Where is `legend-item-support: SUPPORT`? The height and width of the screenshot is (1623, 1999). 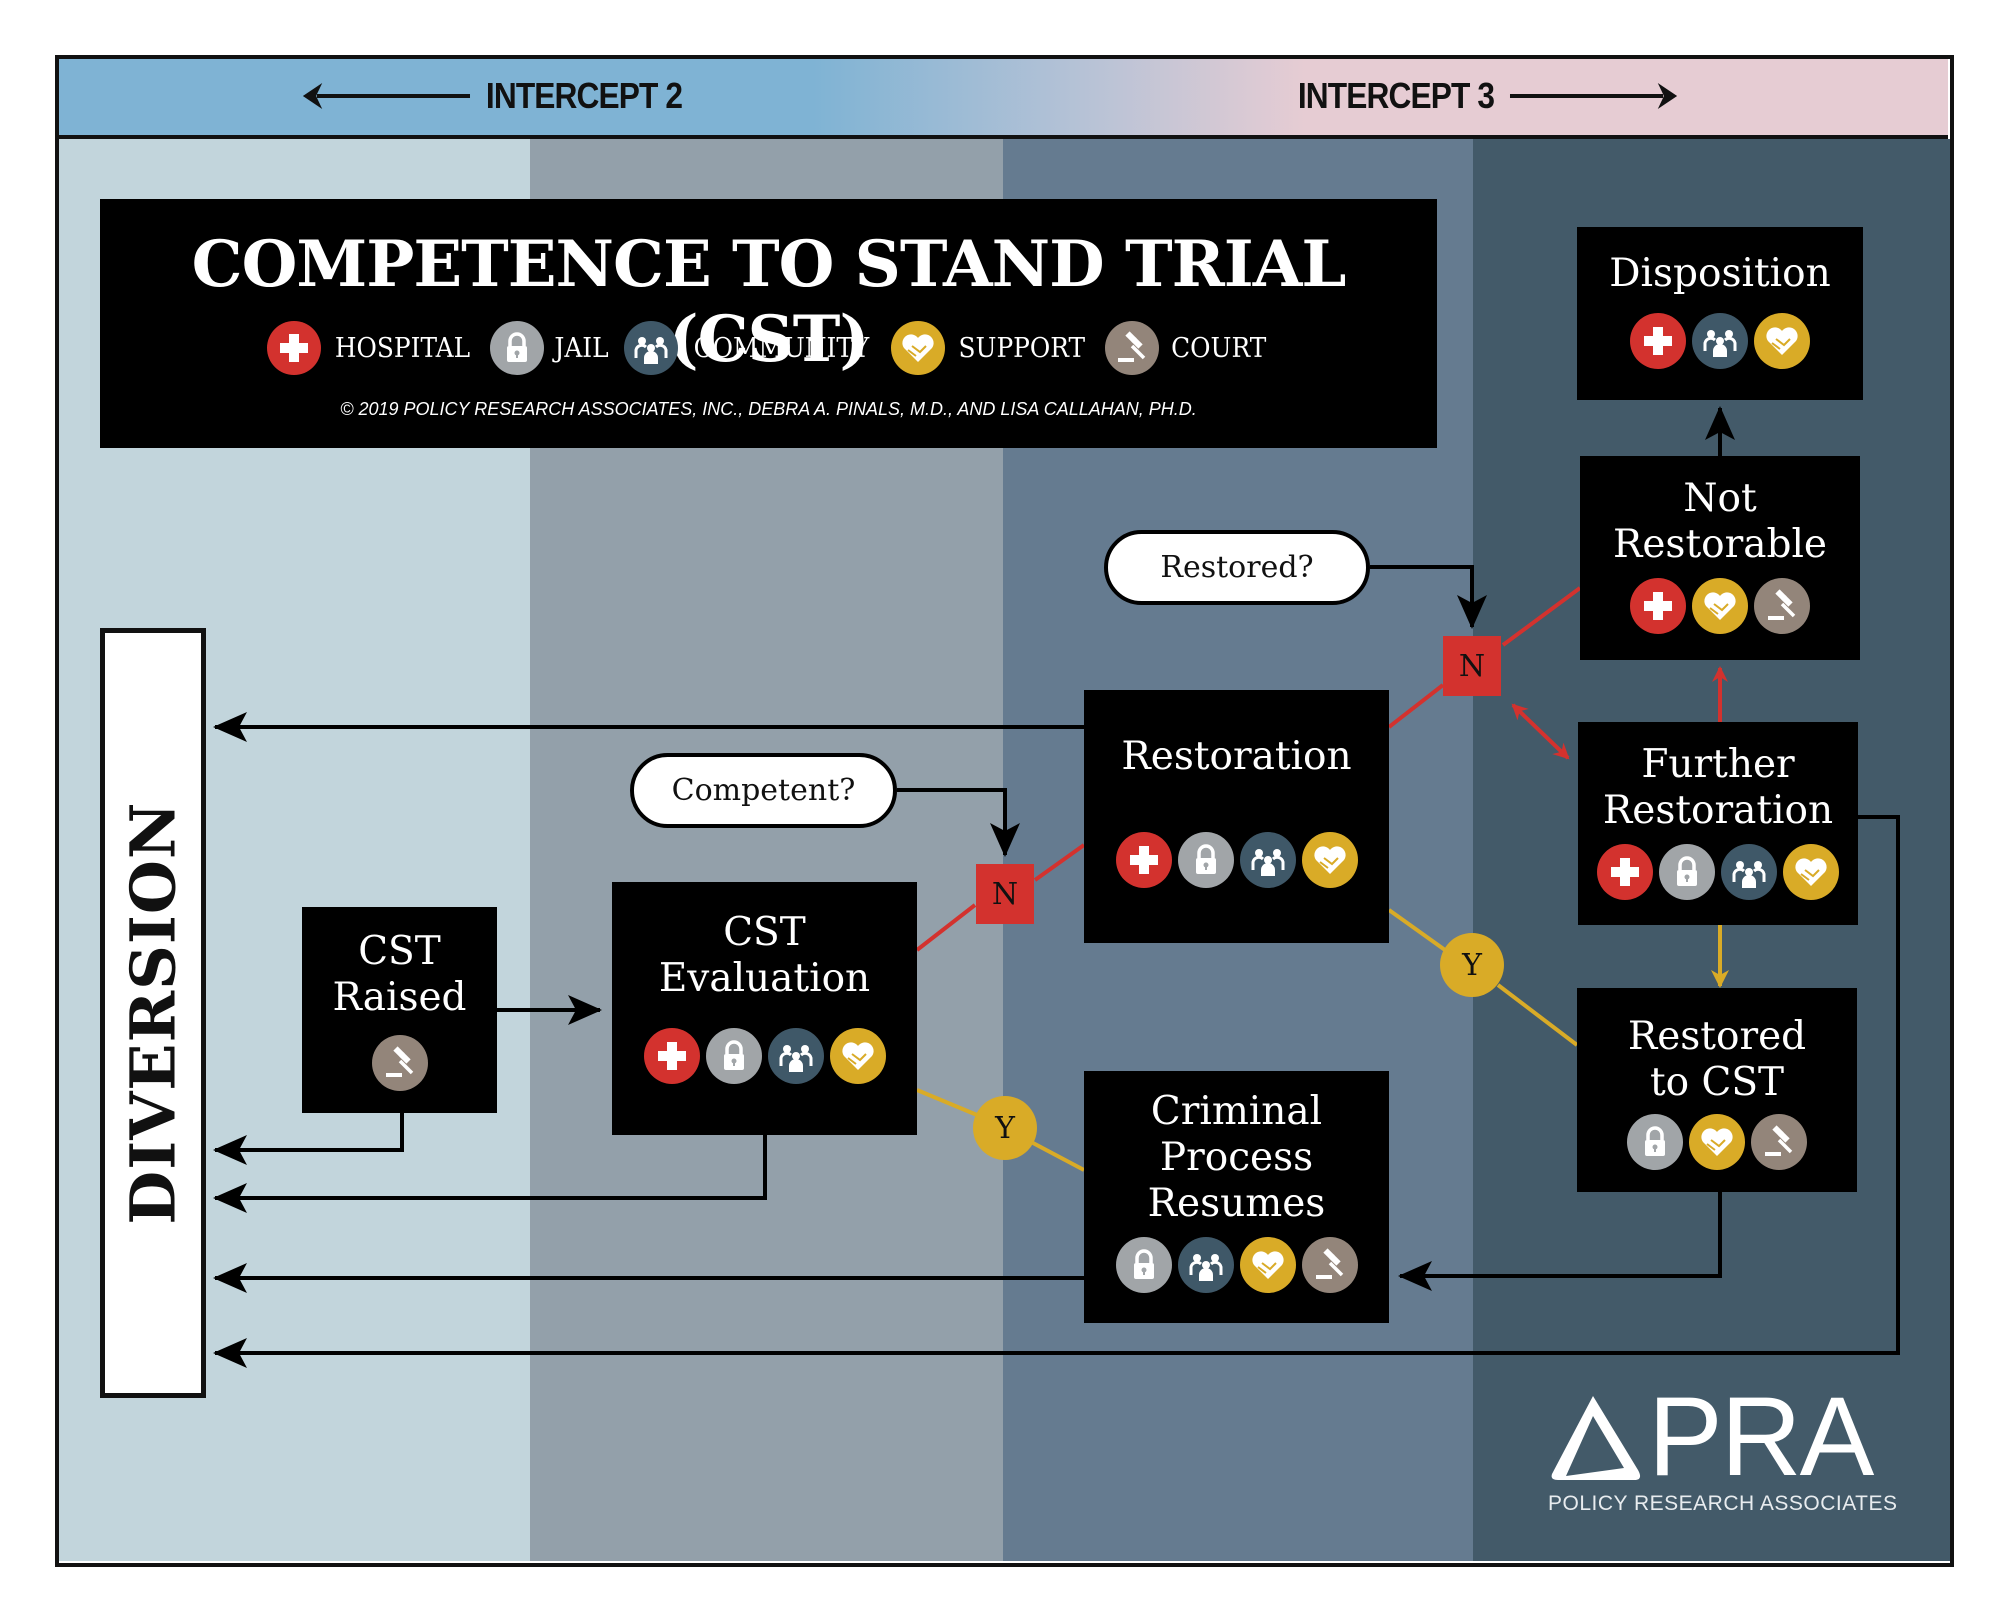 legend-item-support: SUPPORT is located at coordinates (991, 348).